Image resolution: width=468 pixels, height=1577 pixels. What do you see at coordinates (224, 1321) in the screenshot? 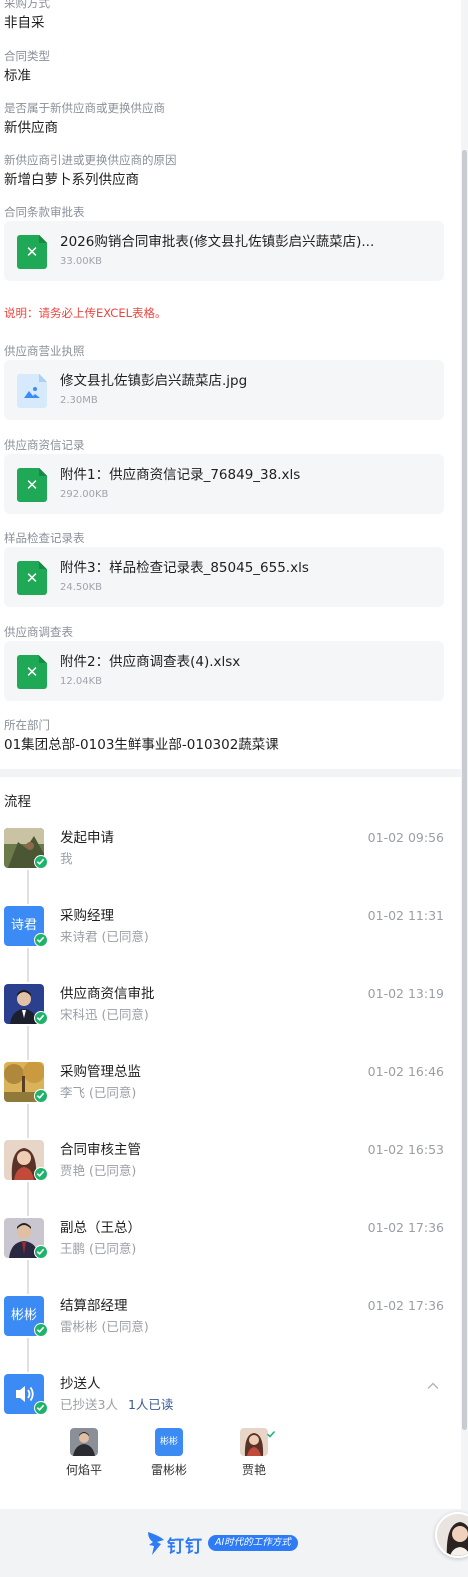
I see `process-step-settlement-manager: 彬彬 结算部经理 雷彬彬 (已同意) 01-02 17:36` at bounding box center [224, 1321].